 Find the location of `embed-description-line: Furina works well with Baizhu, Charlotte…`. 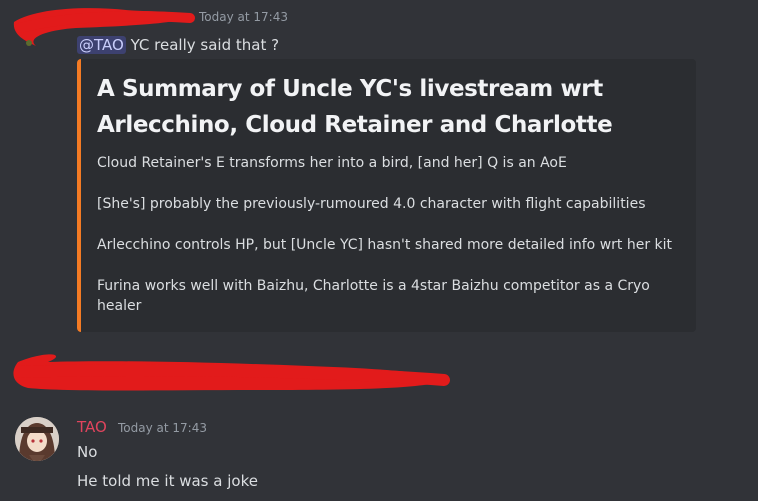

embed-description-line: Furina works well with Baizhu, Charlotte… is located at coordinates (373, 296).